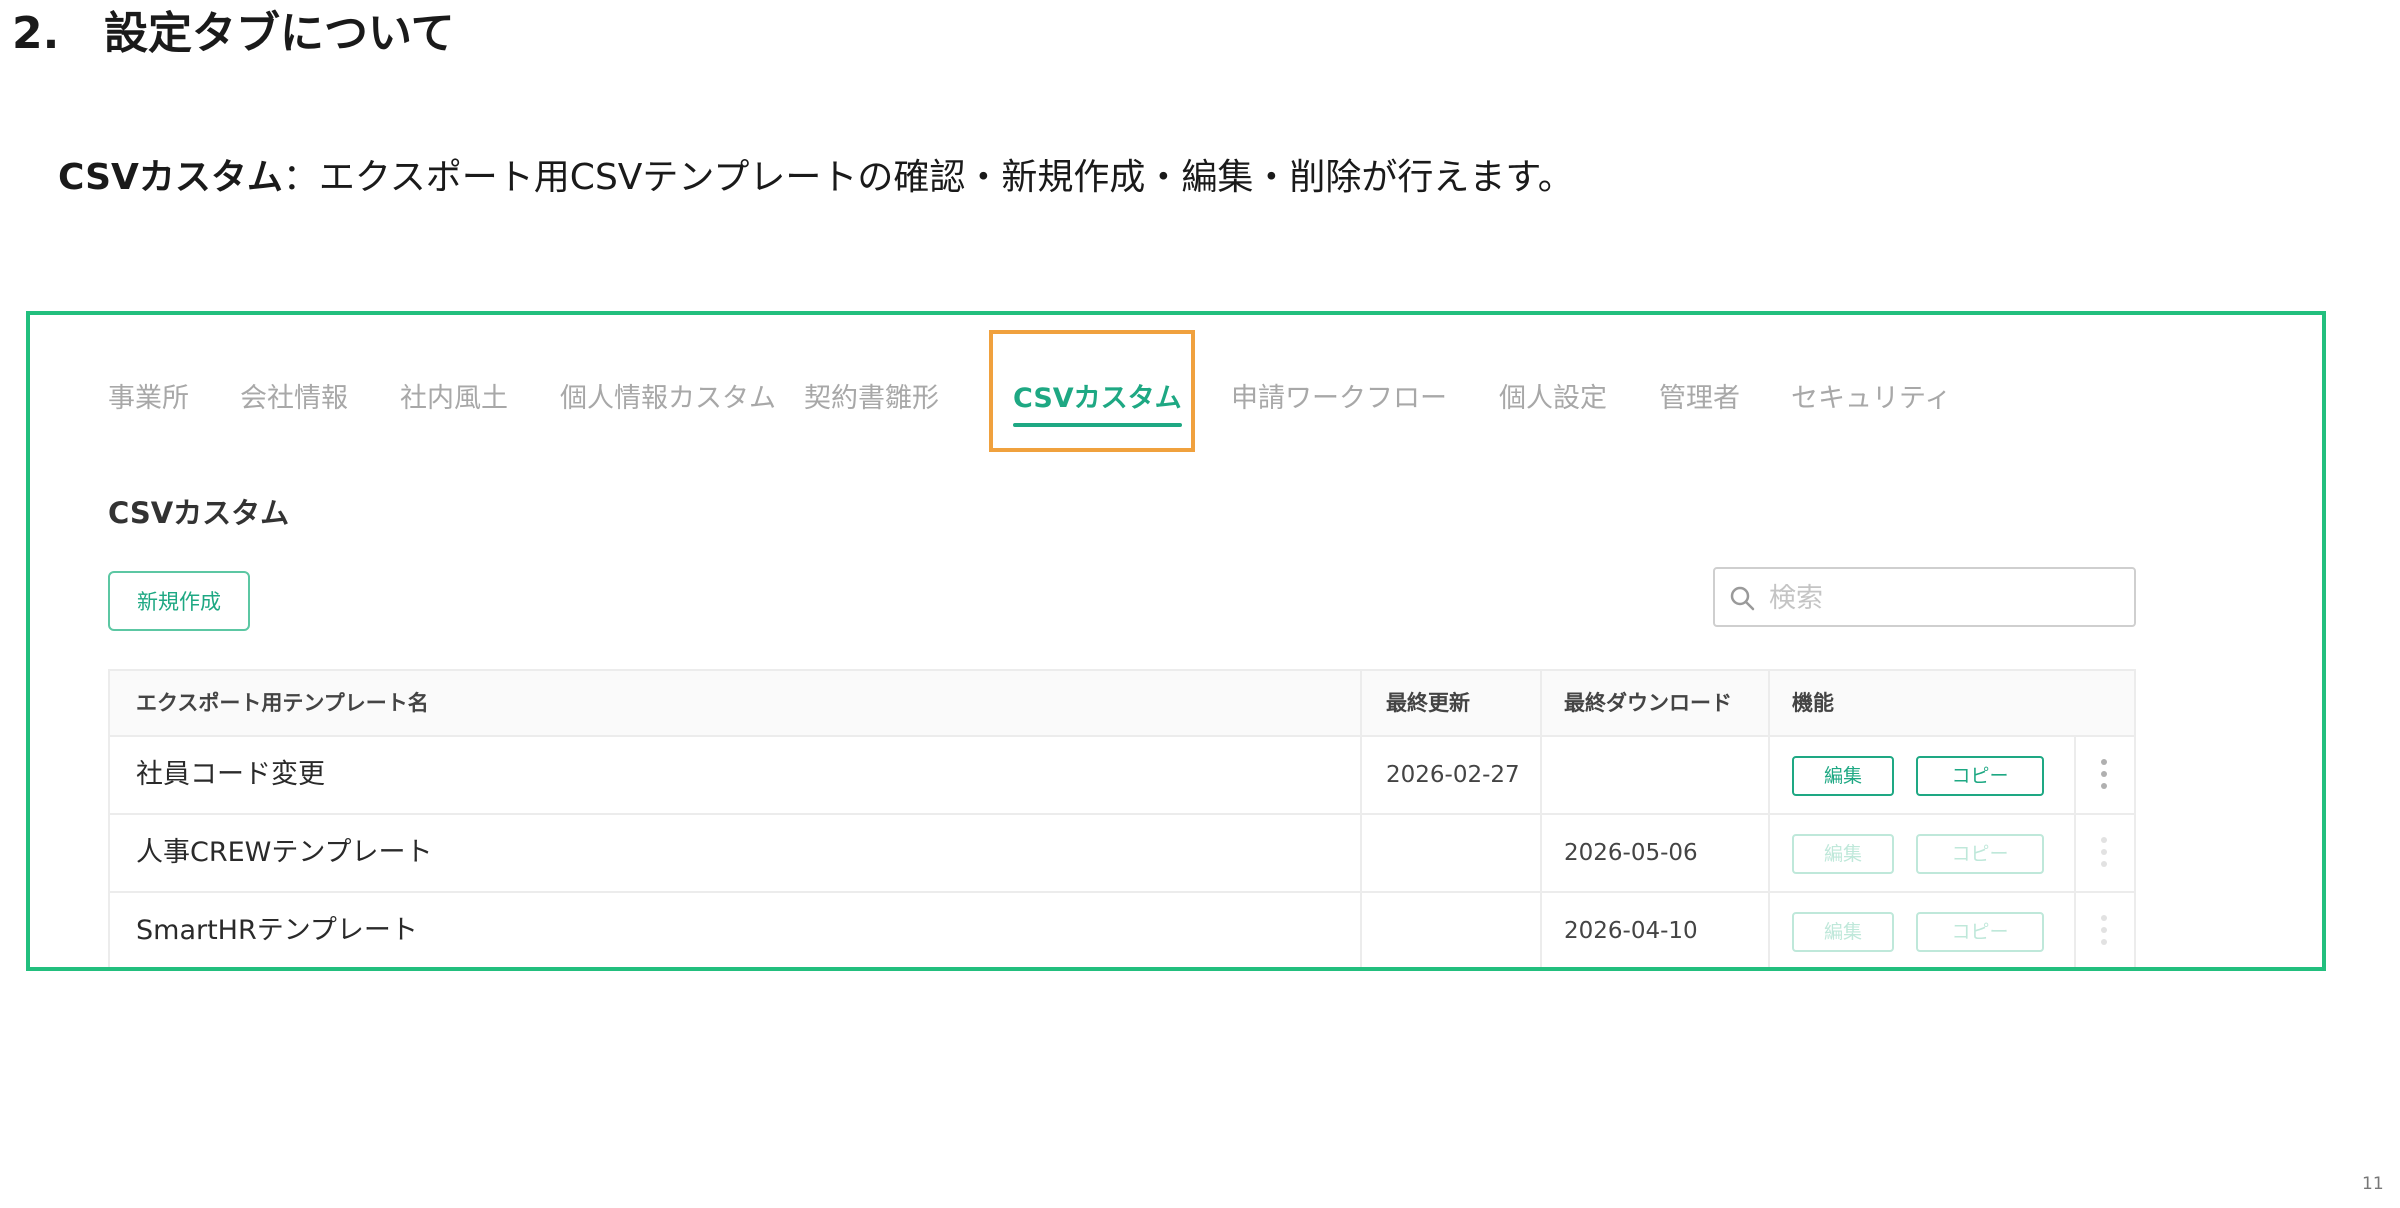 Image resolution: width=2400 pixels, height=1208 pixels. Describe the element at coordinates (668, 399) in the screenshot. I see `tab-personal-info-custom: 個人情報カスタム` at that location.